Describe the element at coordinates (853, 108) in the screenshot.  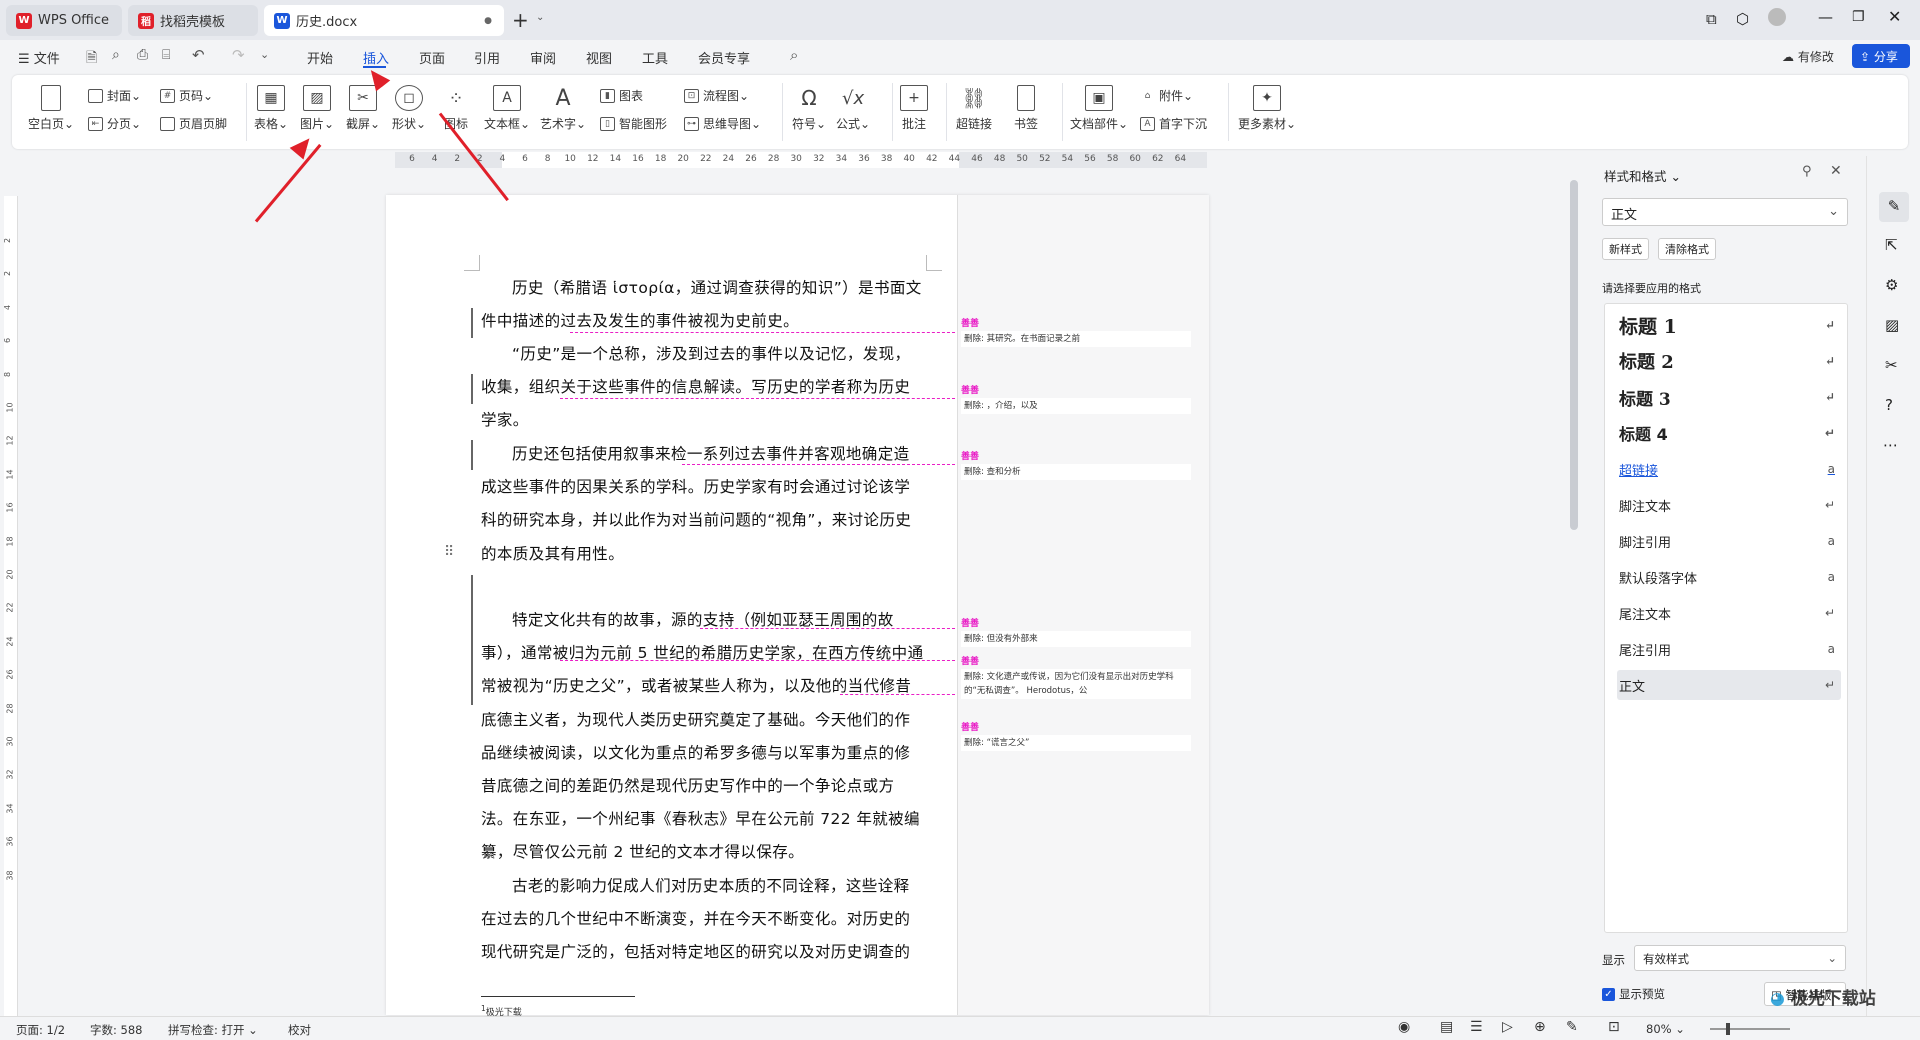
I see `formula-button: √x 公式⌄` at that location.